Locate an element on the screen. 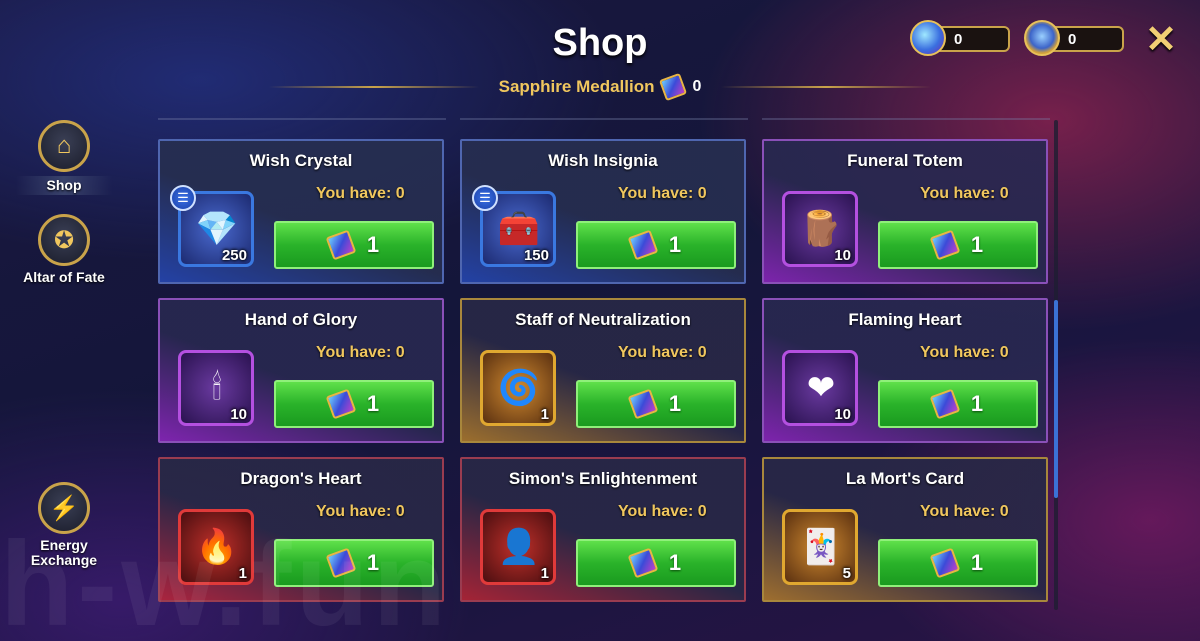  item-icon: 🕯 10 is located at coordinates (216, 388).